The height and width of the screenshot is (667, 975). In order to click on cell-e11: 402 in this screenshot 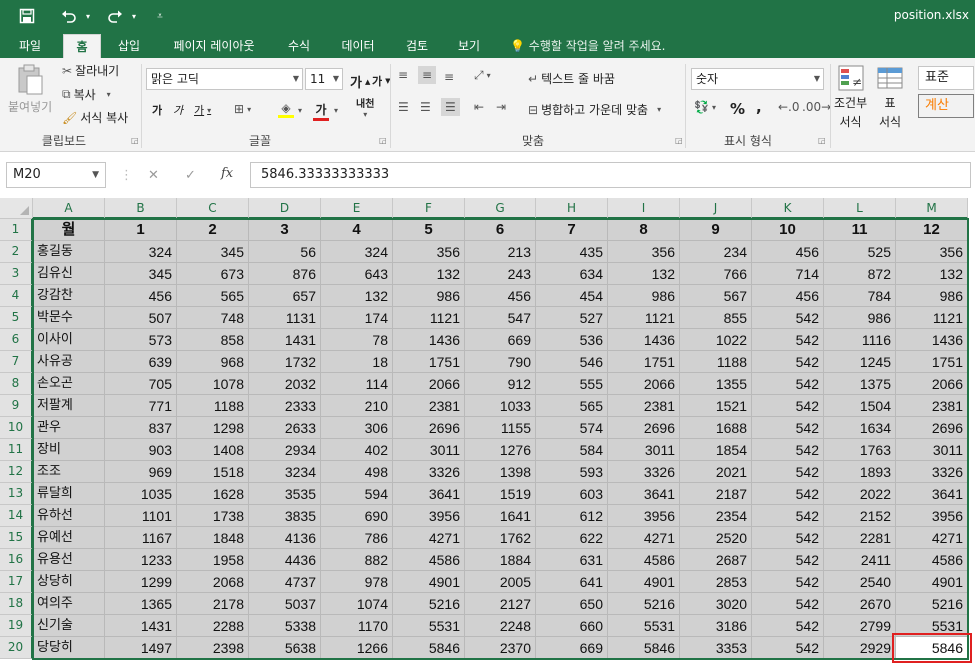, I will do `click(357, 450)`.